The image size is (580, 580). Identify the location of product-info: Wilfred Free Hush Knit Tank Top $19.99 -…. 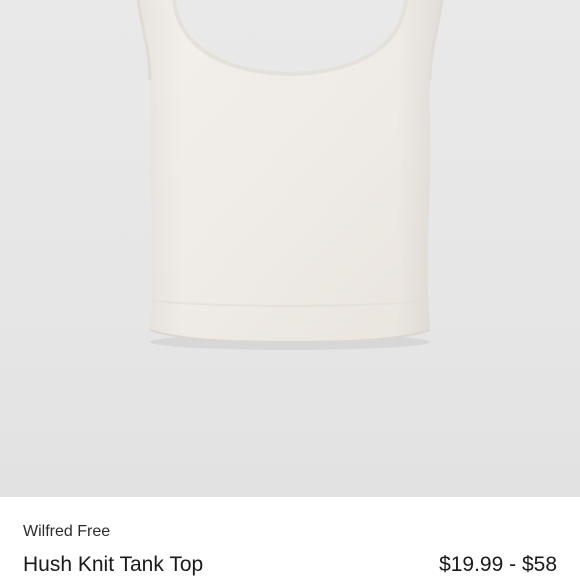
(290, 538).